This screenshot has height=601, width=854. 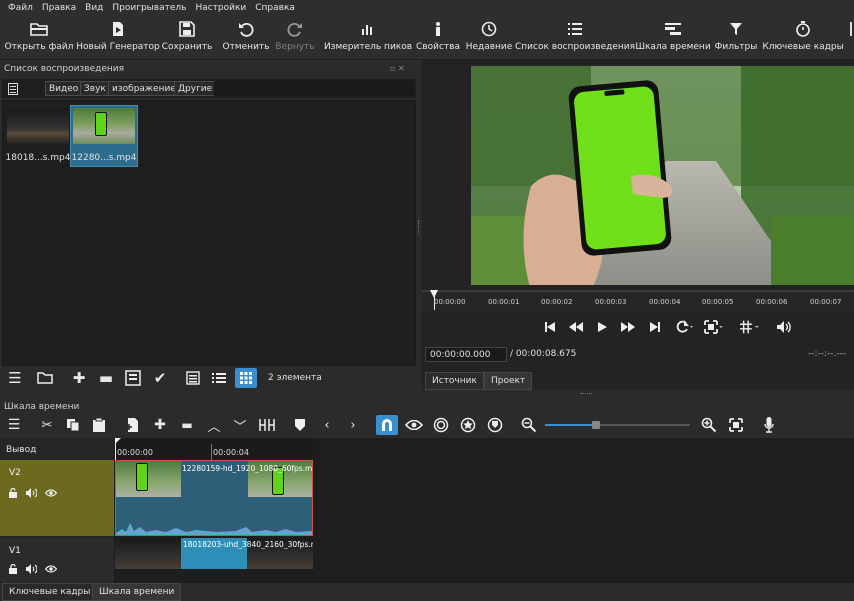 What do you see at coordinates (628, 327) in the screenshot?
I see `fast-forward-button` at bounding box center [628, 327].